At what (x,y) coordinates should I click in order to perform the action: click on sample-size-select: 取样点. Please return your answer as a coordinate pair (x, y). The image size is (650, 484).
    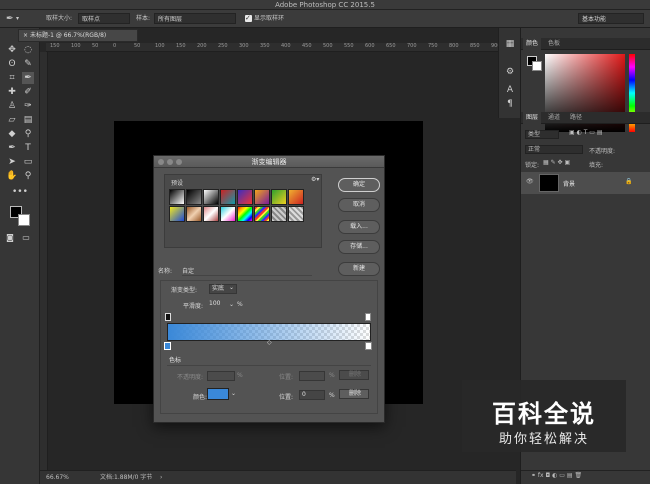
    Looking at the image, I should click on (104, 18).